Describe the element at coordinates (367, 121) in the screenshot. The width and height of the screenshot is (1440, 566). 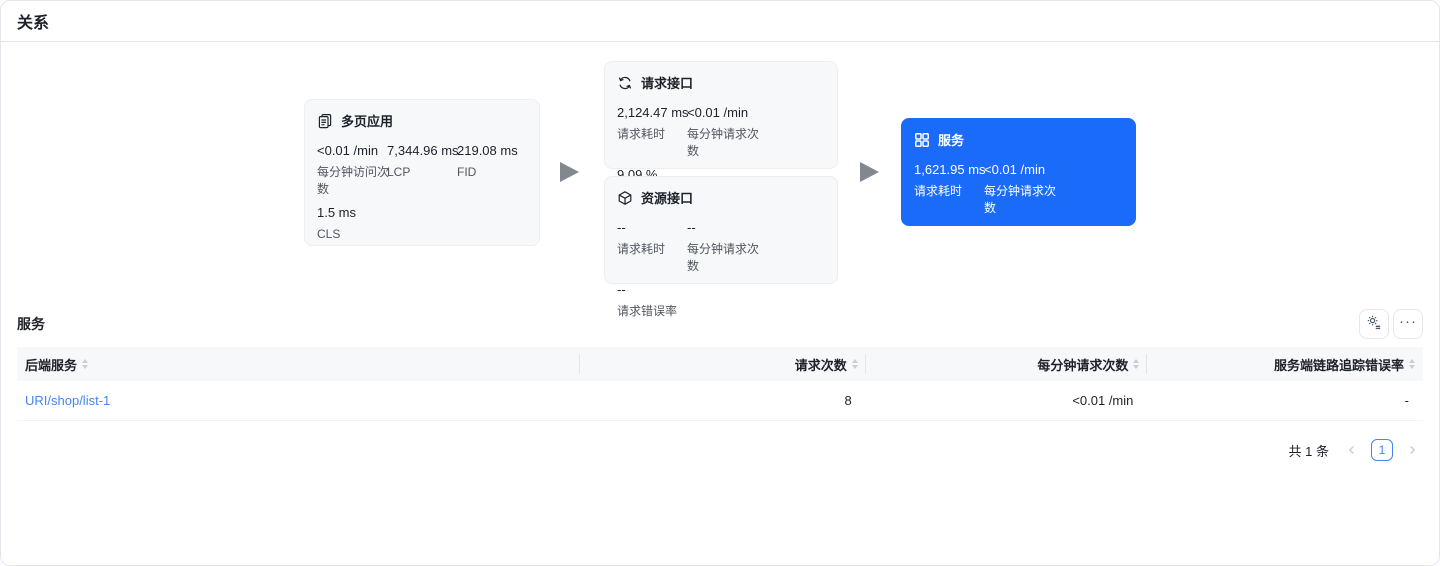
I see `node-title: 多页应用` at that location.